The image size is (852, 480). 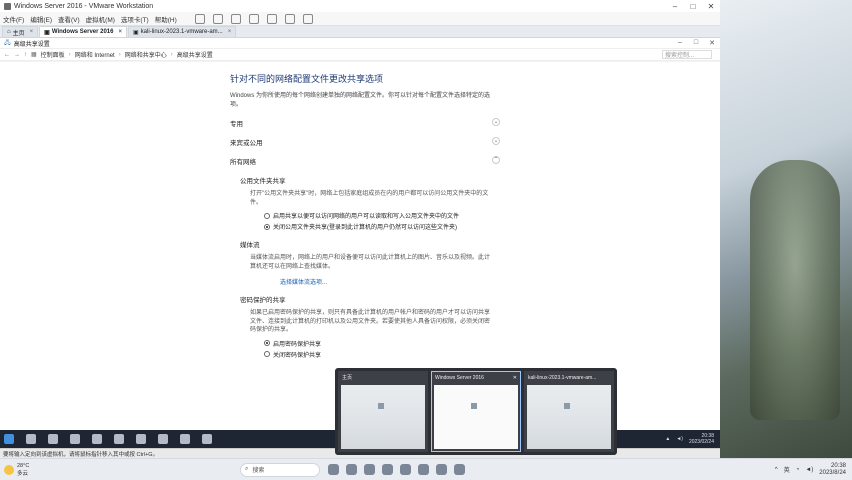 I want to click on radio-disable-password-sharing: 关闭密码保护共享, so click(x=382, y=354).